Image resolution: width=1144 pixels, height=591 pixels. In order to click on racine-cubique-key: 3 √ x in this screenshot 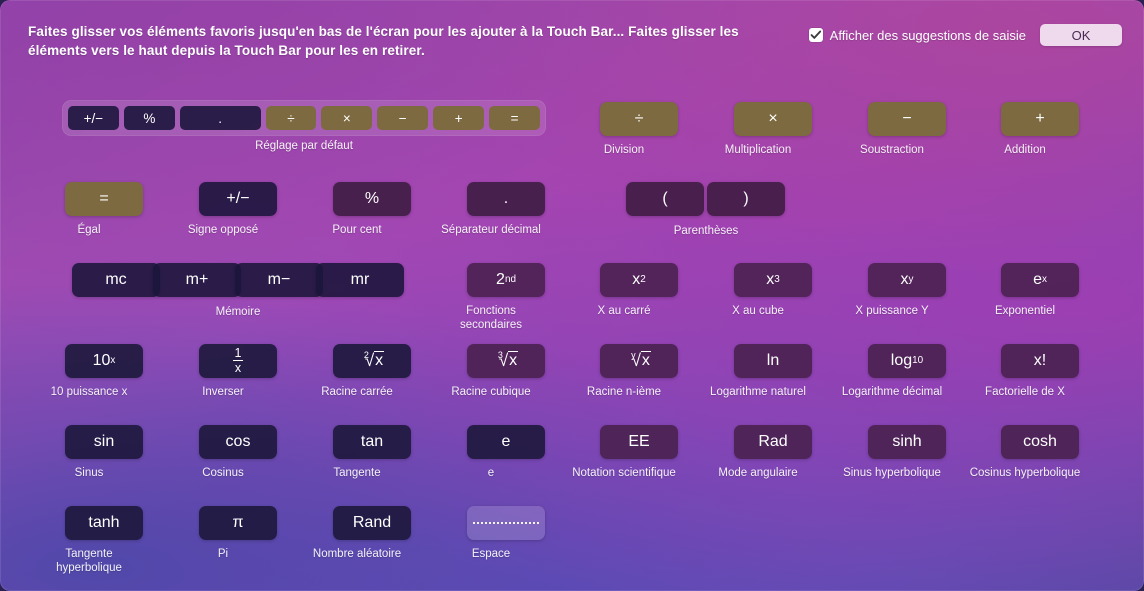, I will do `click(506, 361)`.